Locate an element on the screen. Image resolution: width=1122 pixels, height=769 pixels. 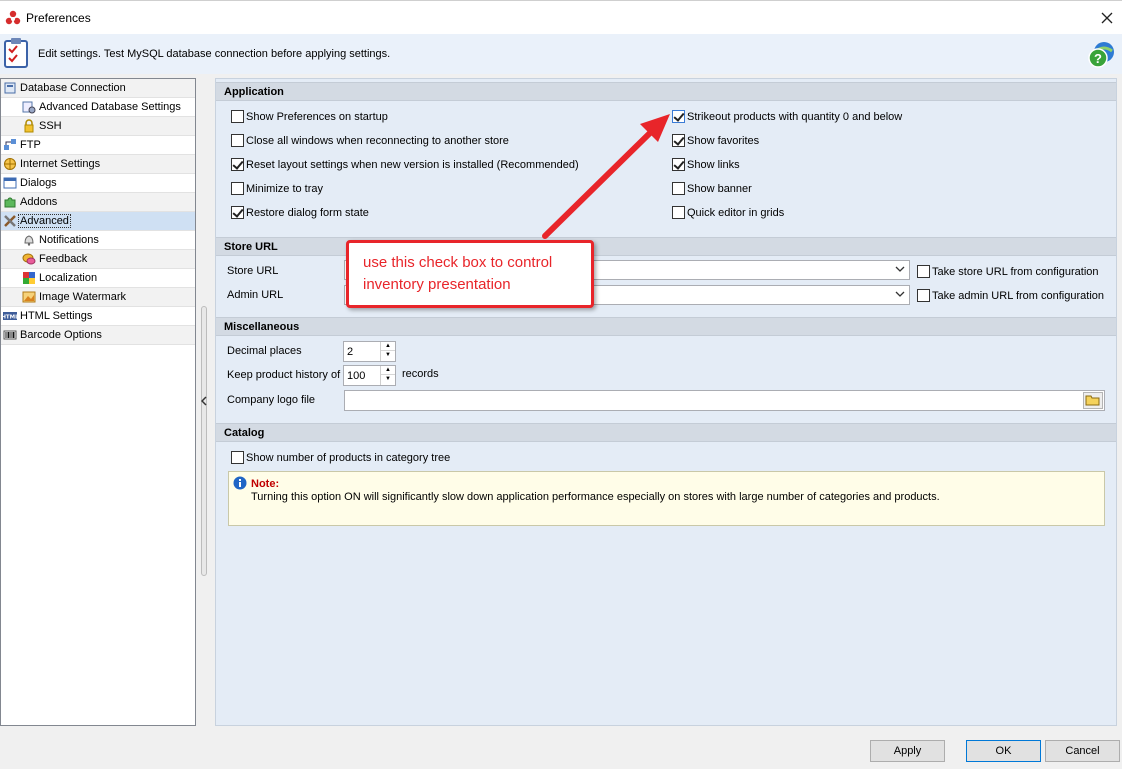
tree-item-database-connection: Database Connection is located at coordinates (98, 88).